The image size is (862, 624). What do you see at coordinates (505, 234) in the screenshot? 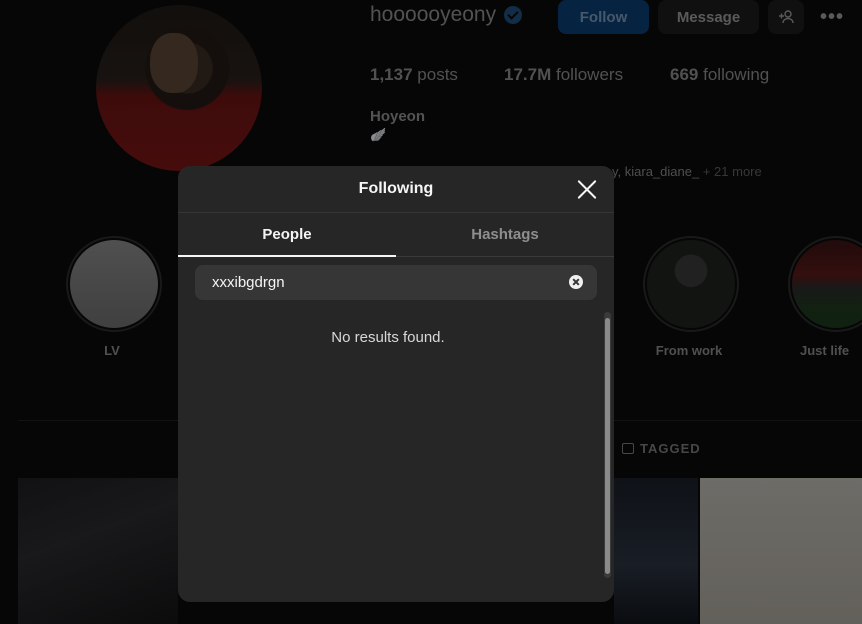
I see `tab-hashtags: Hashtags` at bounding box center [505, 234].